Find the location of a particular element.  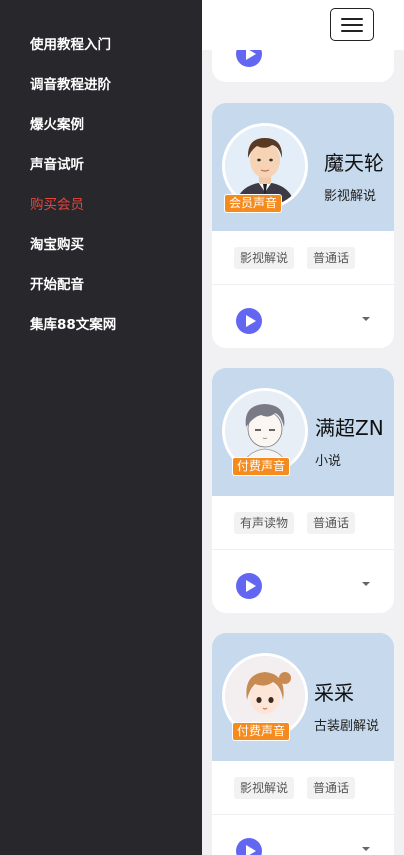

sidebar-item-taobao-buy: 淘宝购买 is located at coordinates (57, 245).